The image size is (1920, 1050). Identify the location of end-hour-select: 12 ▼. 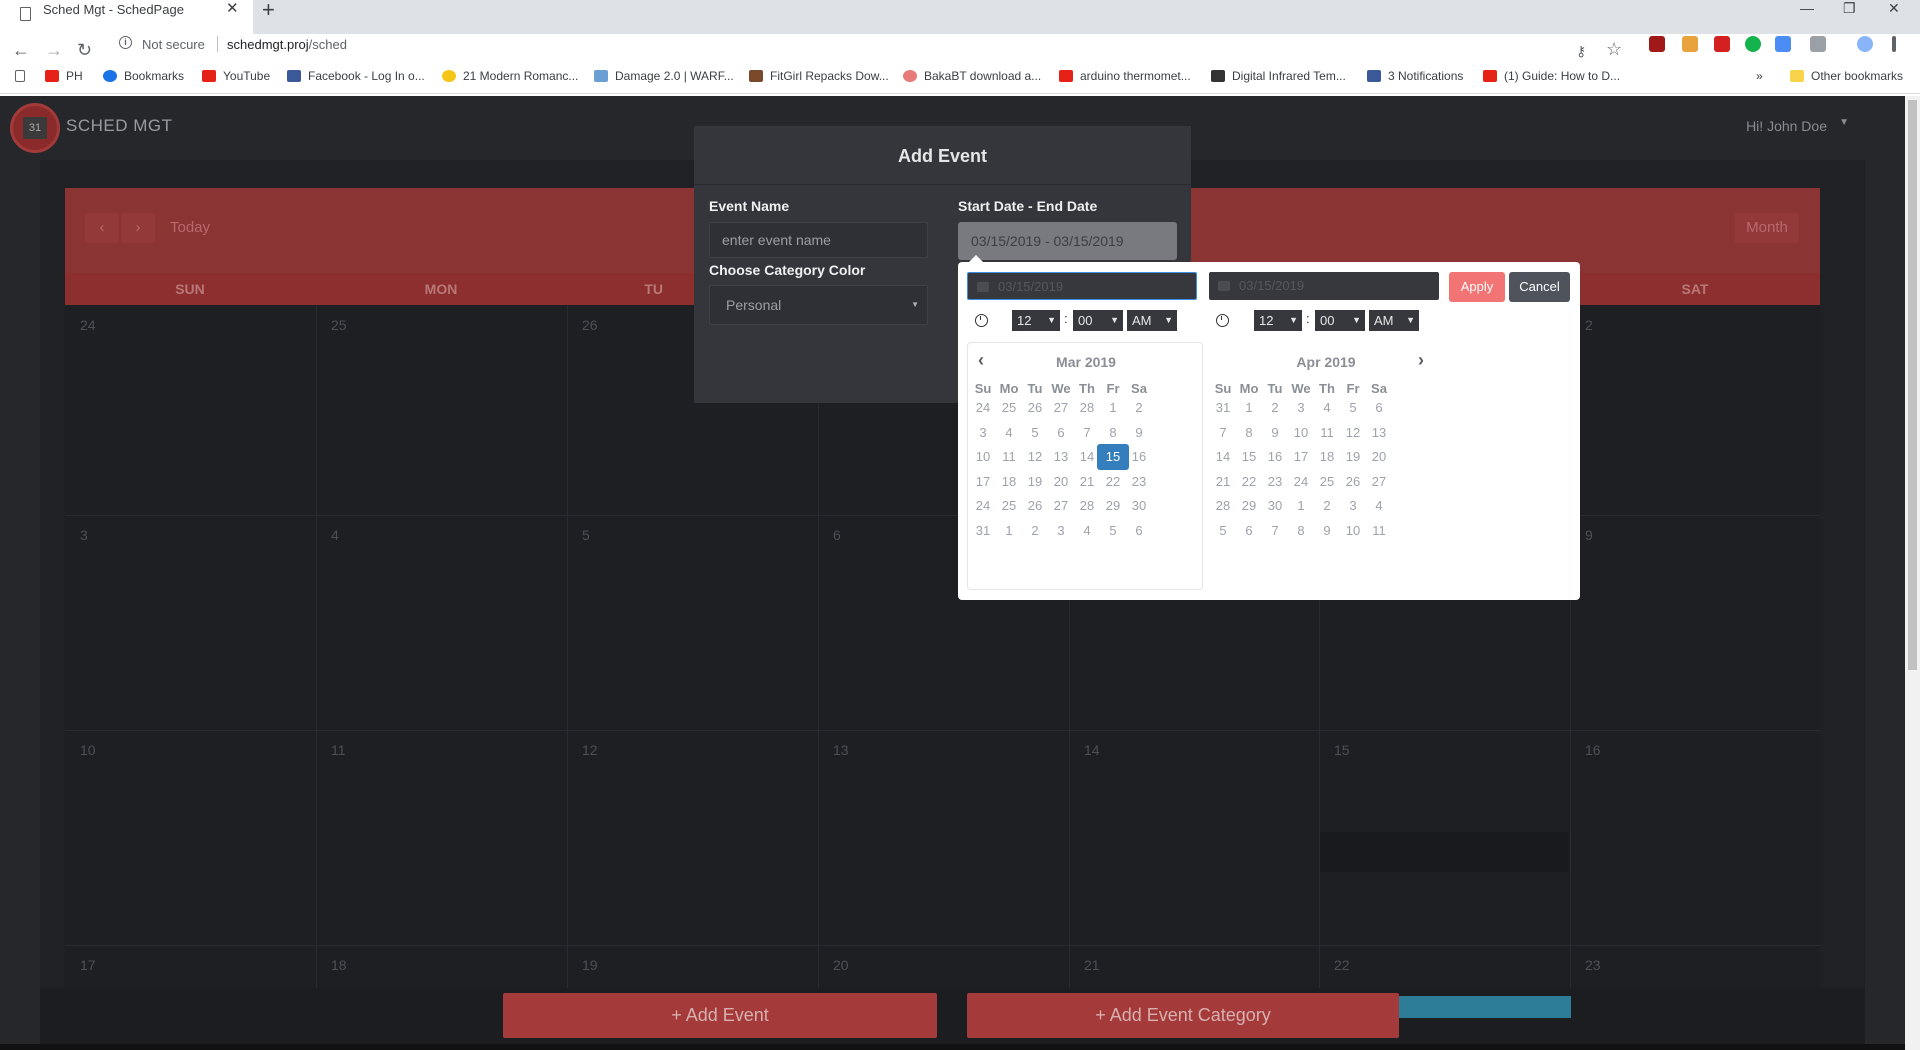
(1278, 320).